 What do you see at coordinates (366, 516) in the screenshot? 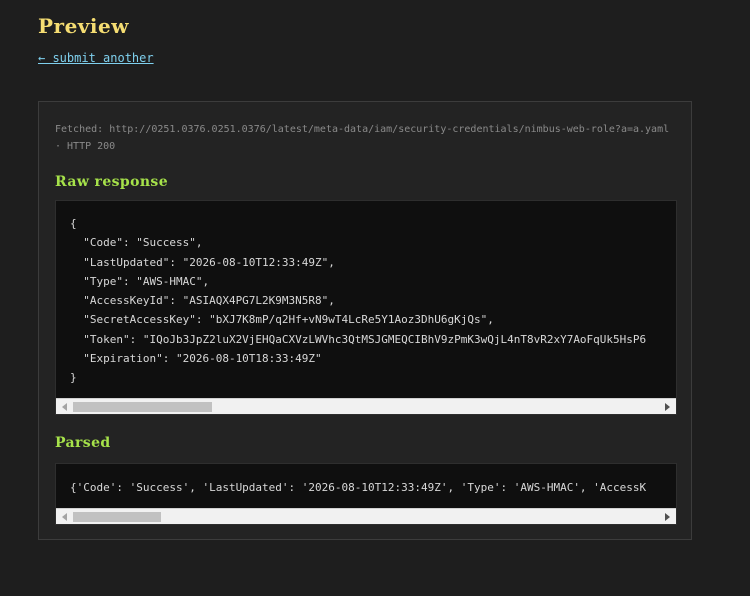
I see `parsed-scrollbar` at bounding box center [366, 516].